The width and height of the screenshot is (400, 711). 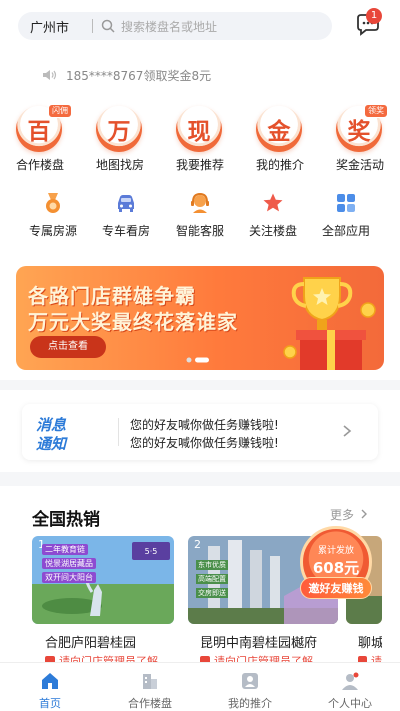 What do you see at coordinates (133, 322) in the screenshot?
I see `banner-subheadline: 万元大奖最终花落谁家` at bounding box center [133, 322].